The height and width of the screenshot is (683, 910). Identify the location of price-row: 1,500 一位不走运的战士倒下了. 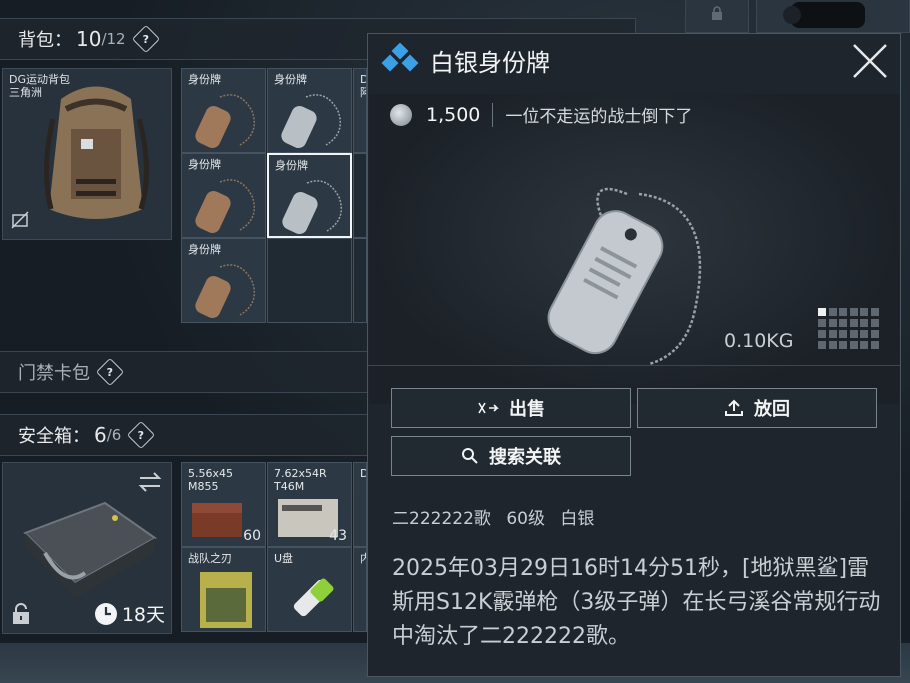
(541, 114).